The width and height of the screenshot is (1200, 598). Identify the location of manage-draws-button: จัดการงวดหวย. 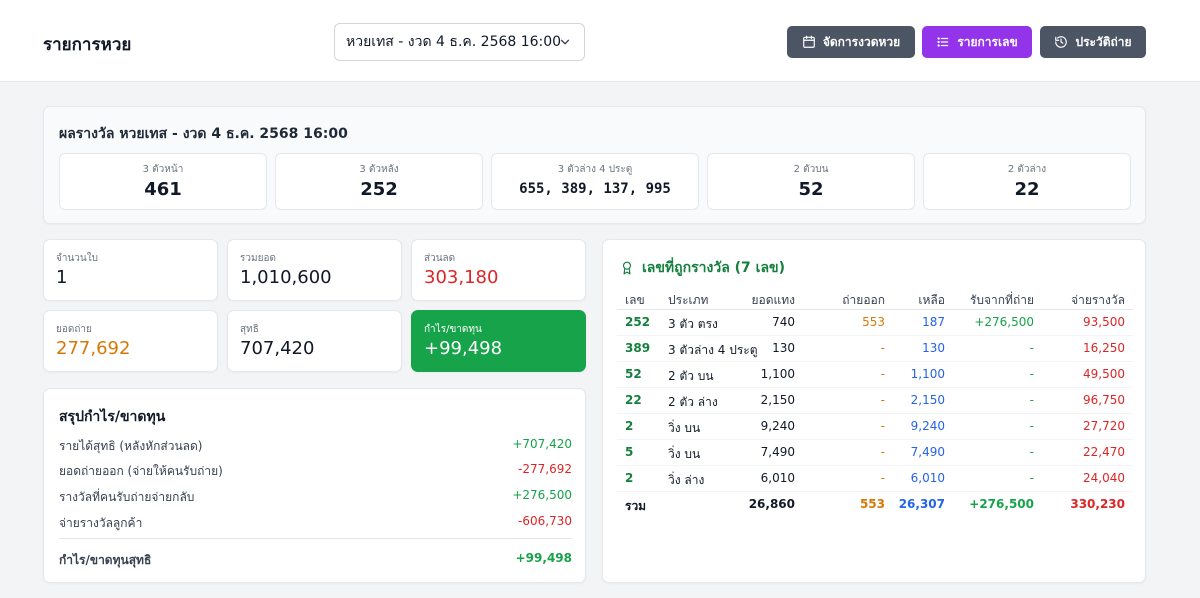
(851, 42).